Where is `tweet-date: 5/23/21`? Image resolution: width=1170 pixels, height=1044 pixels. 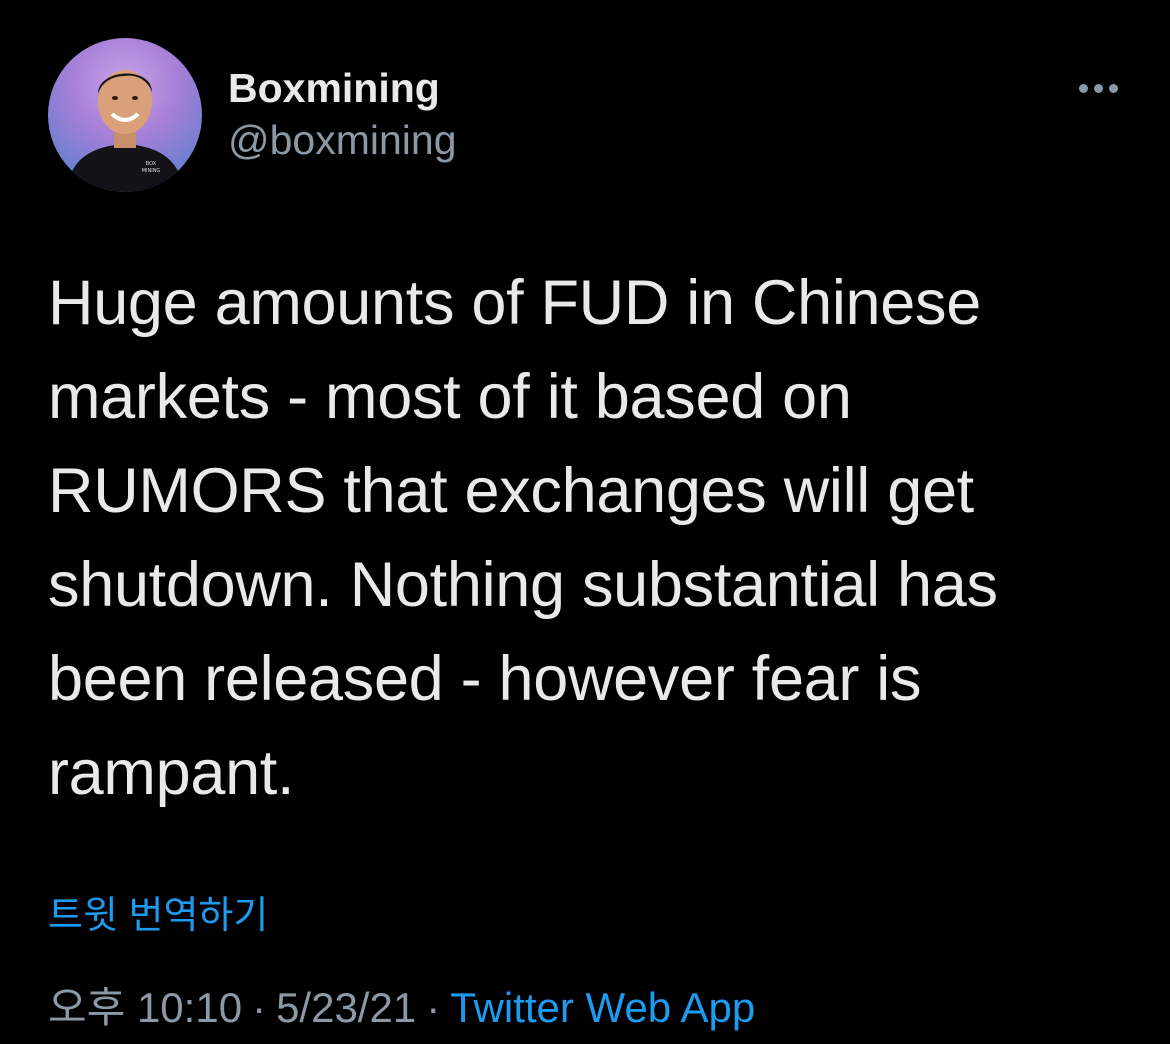 tweet-date: 5/23/21 is located at coordinates (346, 1007).